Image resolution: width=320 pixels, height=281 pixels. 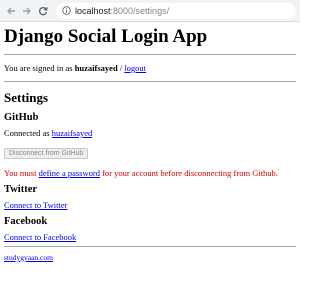 I want to click on address-bar: localhost:8000/settings/, so click(x=176, y=10).